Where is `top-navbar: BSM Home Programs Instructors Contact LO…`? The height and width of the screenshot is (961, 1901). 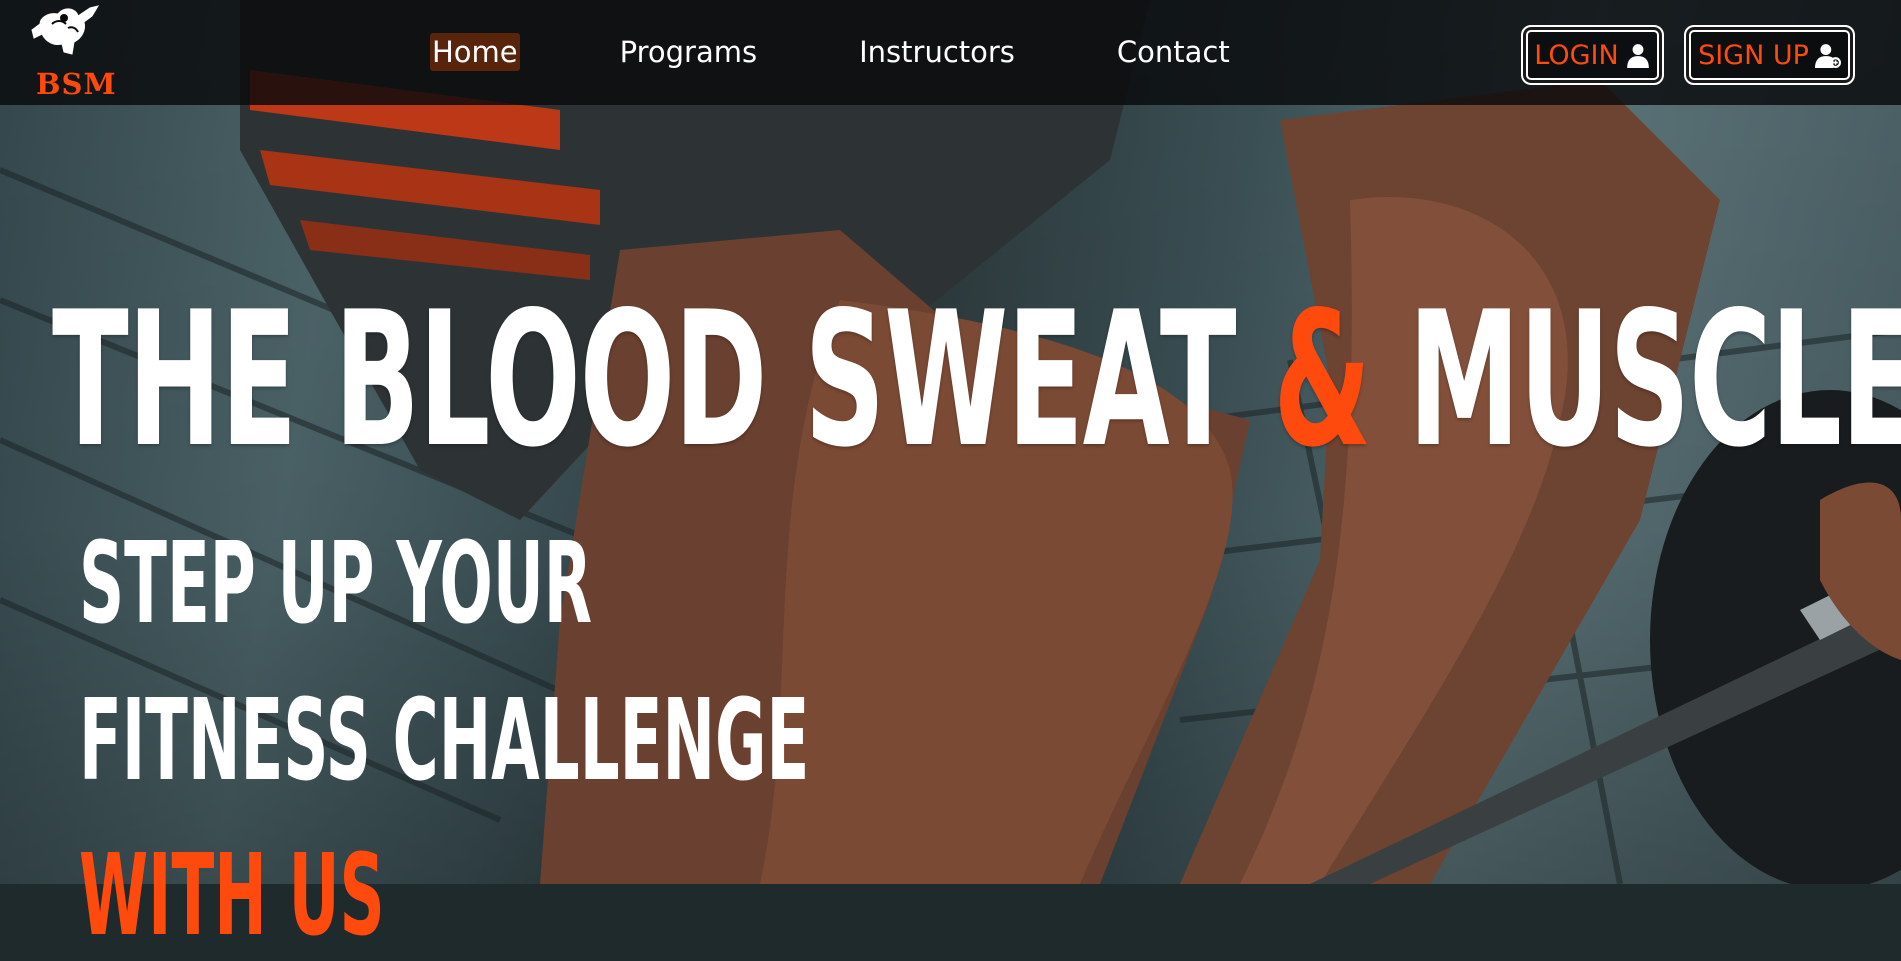 top-navbar: BSM Home Programs Instructors Contact LO… is located at coordinates (950, 52).